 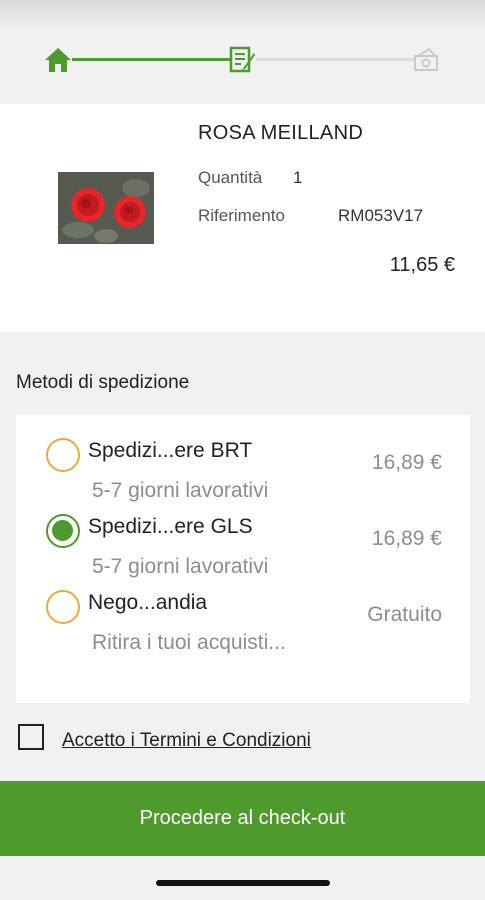 I want to click on payment-icon, so click(x=426, y=60).